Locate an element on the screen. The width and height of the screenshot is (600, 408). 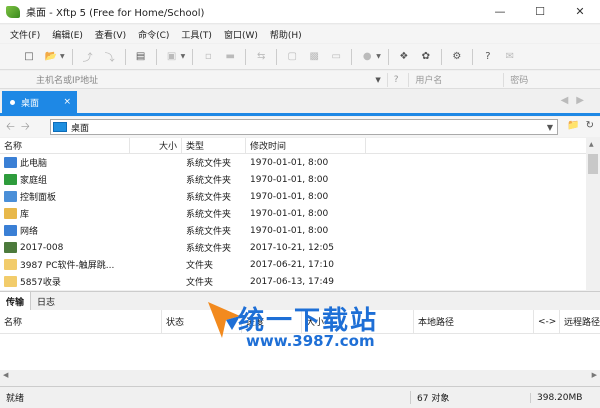
username-field: 用户名 is located at coordinates (455, 79).